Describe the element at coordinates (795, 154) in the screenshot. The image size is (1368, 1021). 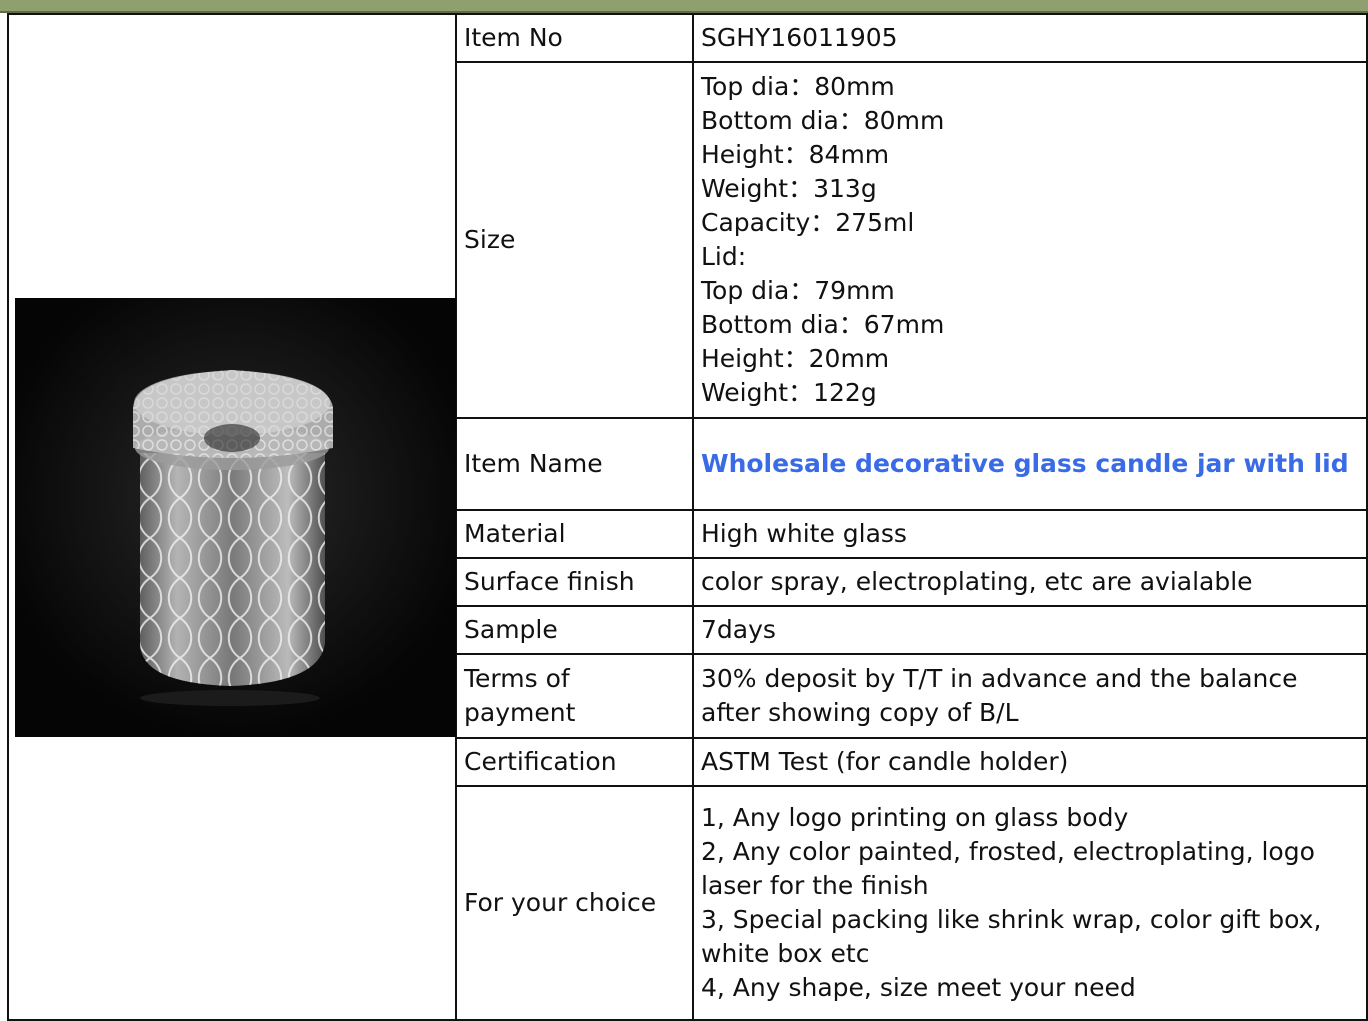
I see `size-line: Height：84mm` at that location.